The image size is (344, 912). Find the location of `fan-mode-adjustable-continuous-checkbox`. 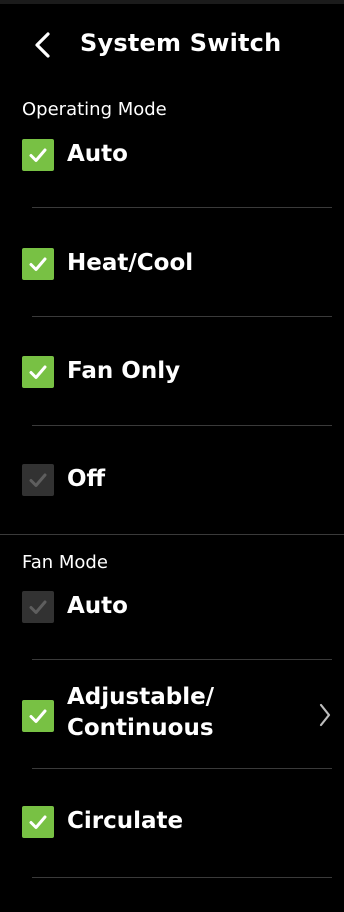

fan-mode-adjustable-continuous-checkbox is located at coordinates (38, 716).